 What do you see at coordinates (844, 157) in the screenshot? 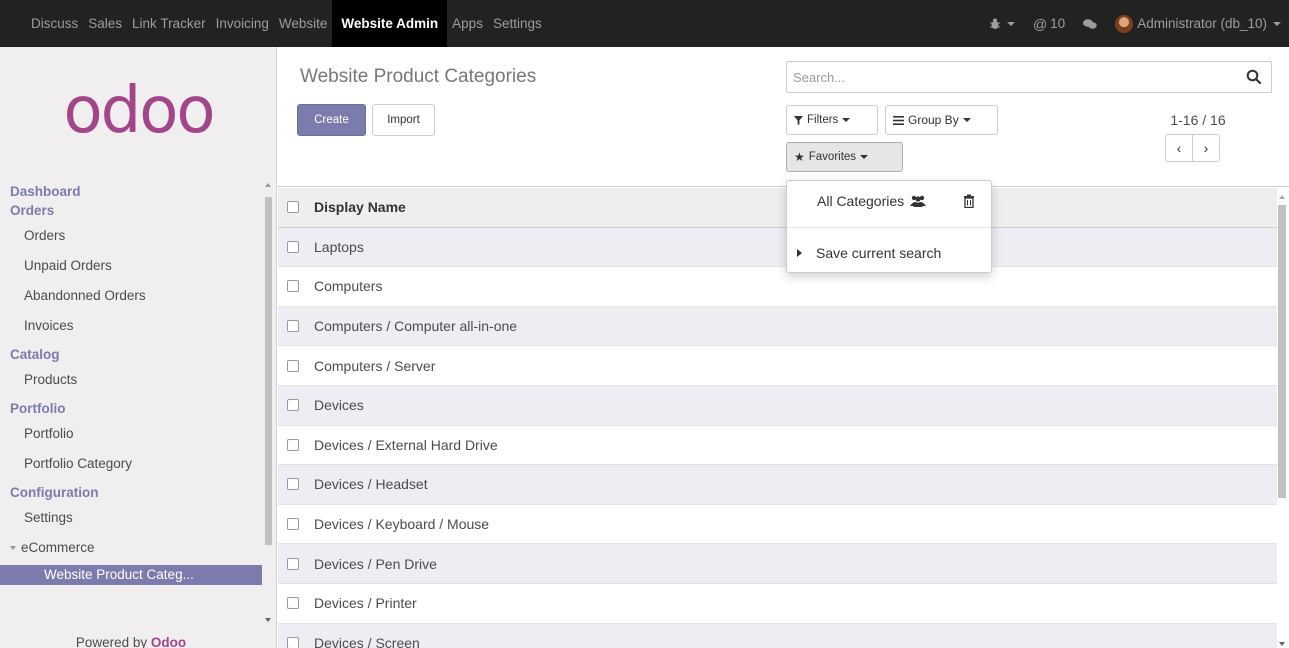
I see `favorites-button: ★ Favorites` at bounding box center [844, 157].